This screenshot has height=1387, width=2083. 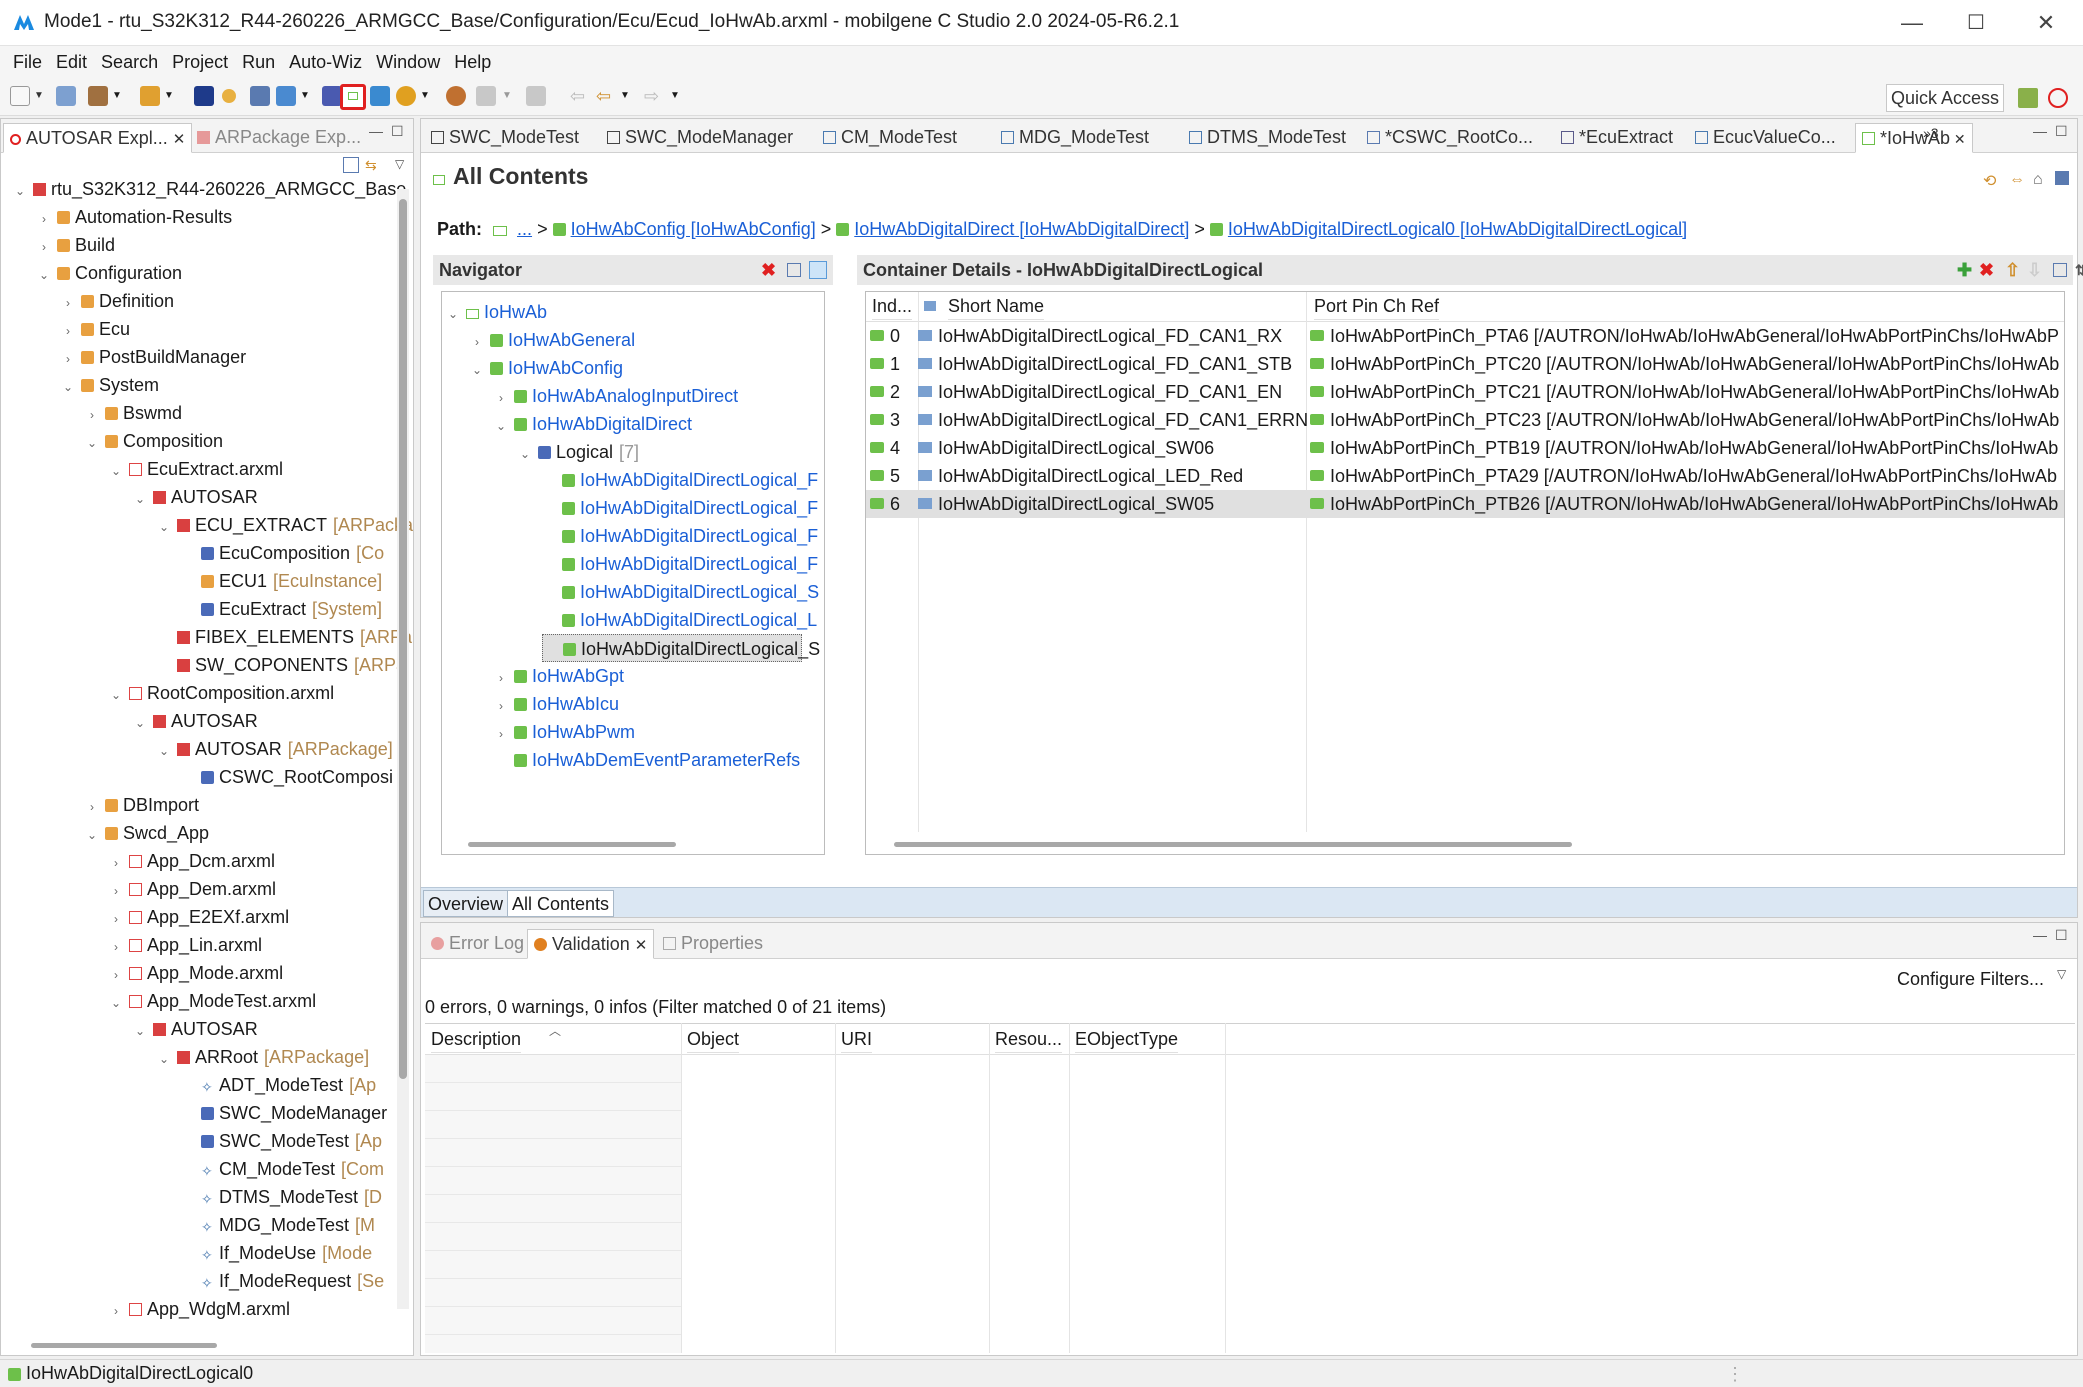 I want to click on tree-item: › DBImport, so click(x=142, y=805).